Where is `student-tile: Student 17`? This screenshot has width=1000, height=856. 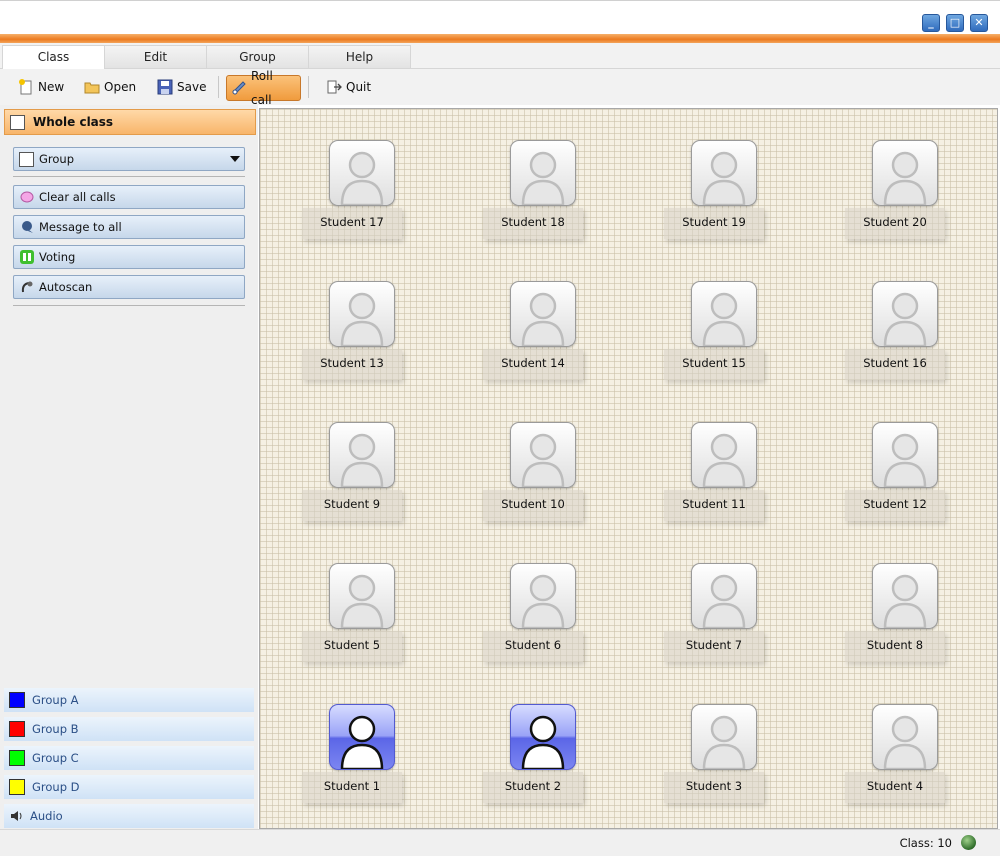
student-tile: Student 17 is located at coordinates (352, 190).